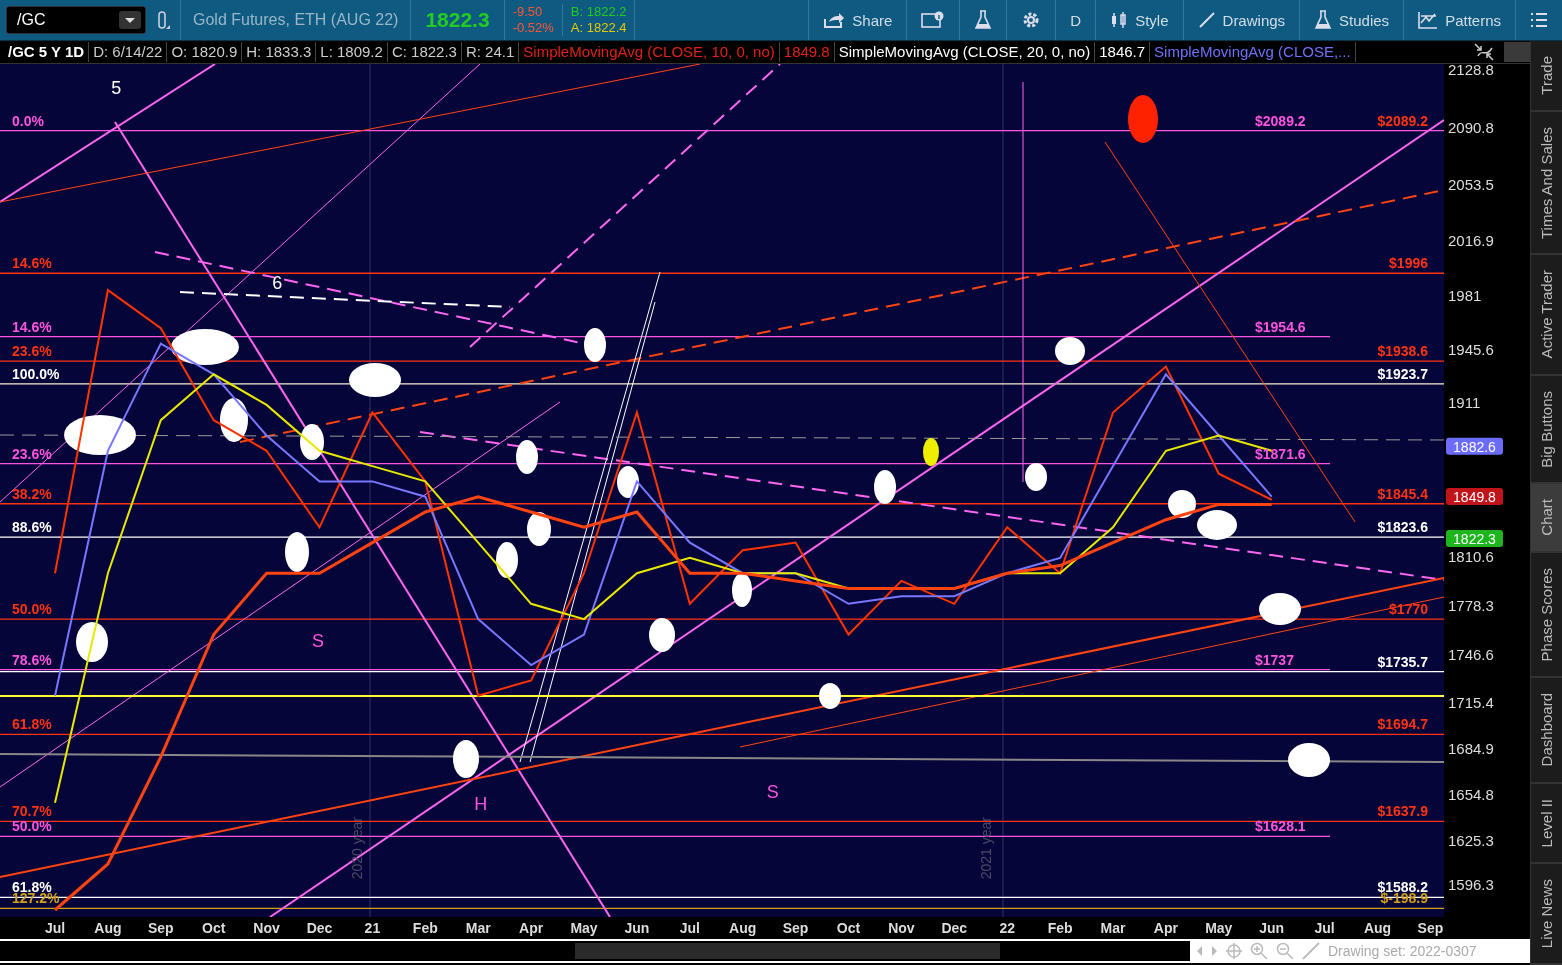  I want to click on price-tick: 2128.8, so click(1471, 71).